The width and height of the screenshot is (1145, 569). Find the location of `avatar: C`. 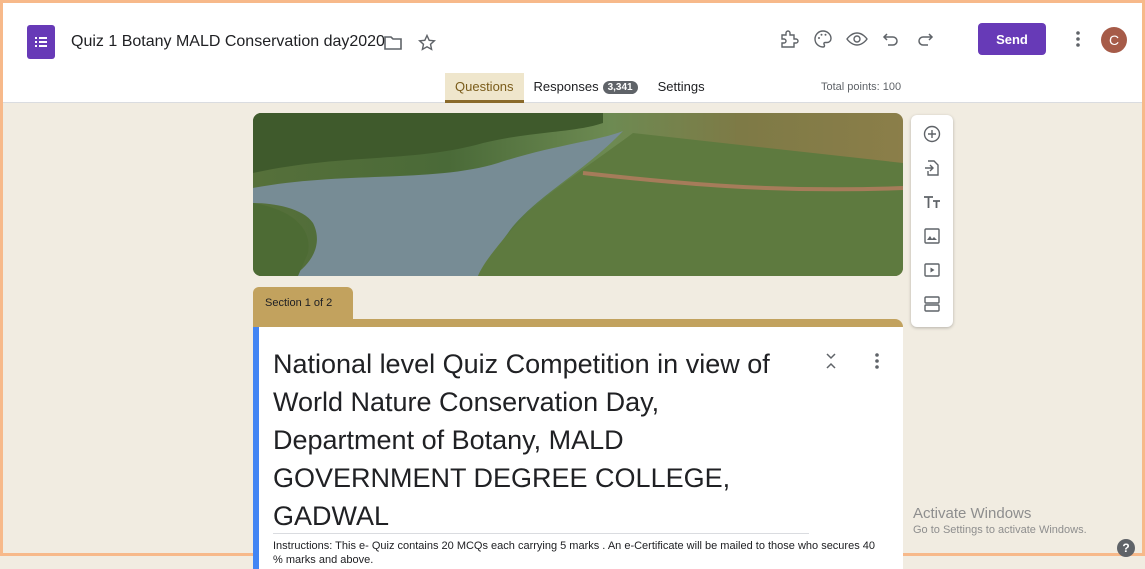

avatar: C is located at coordinates (1114, 40).